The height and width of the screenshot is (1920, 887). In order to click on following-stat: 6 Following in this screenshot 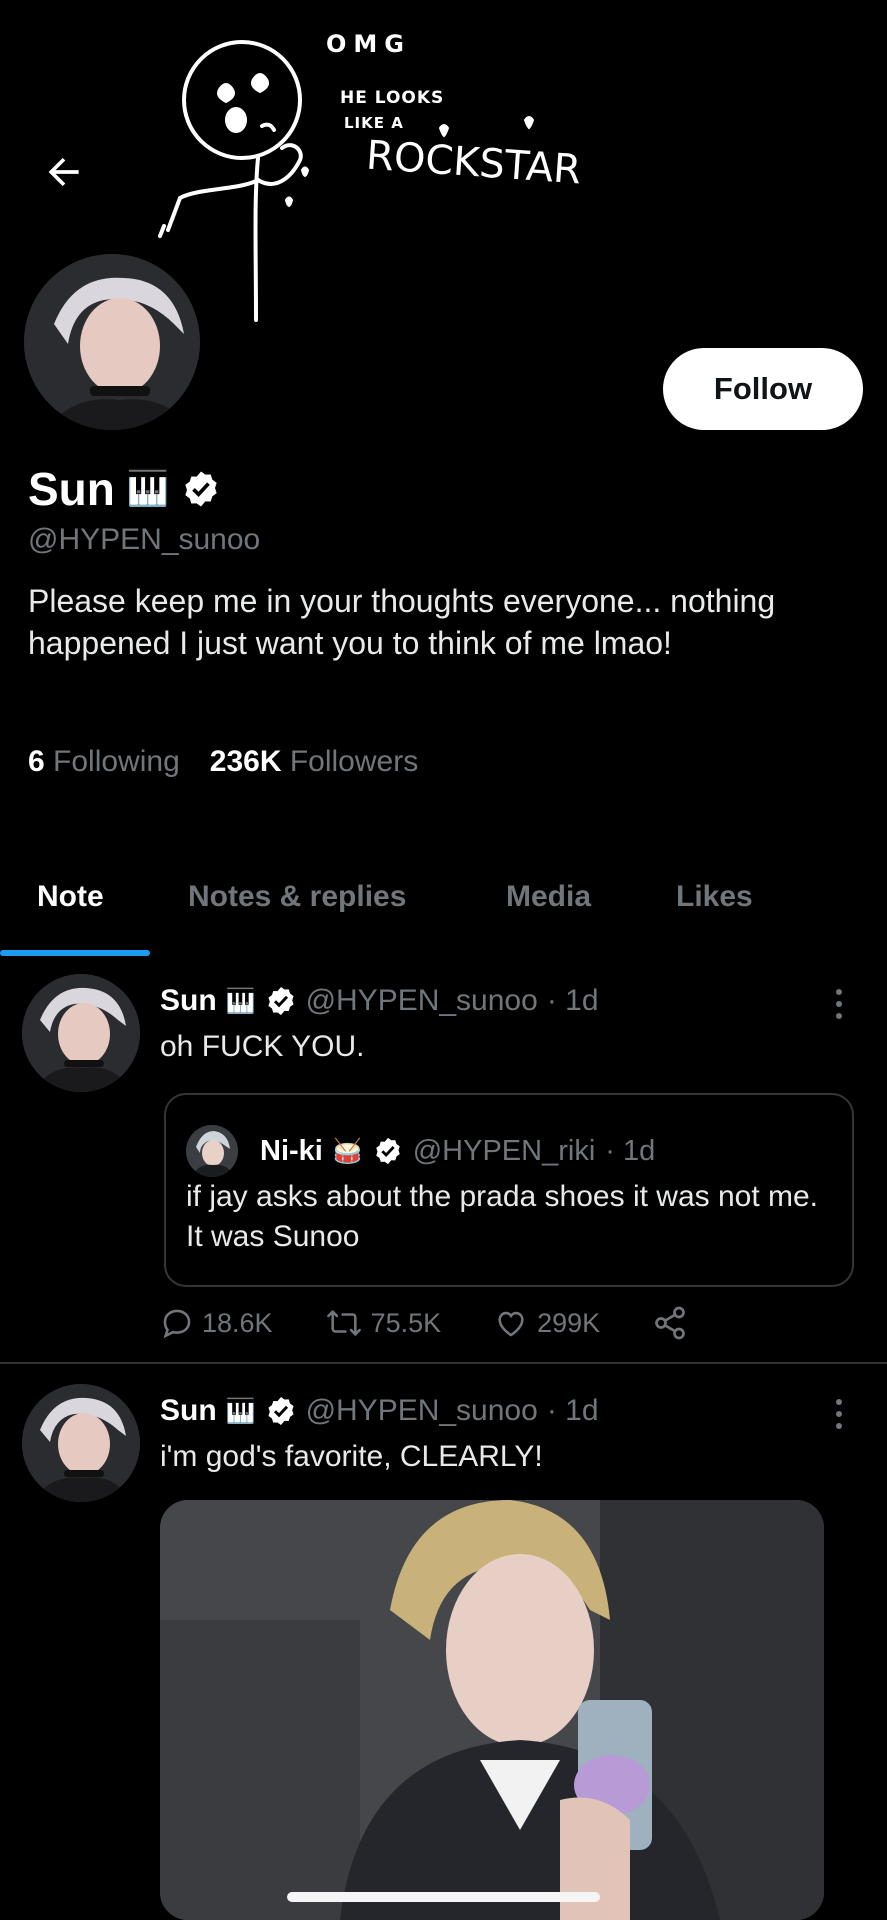, I will do `click(104, 762)`.